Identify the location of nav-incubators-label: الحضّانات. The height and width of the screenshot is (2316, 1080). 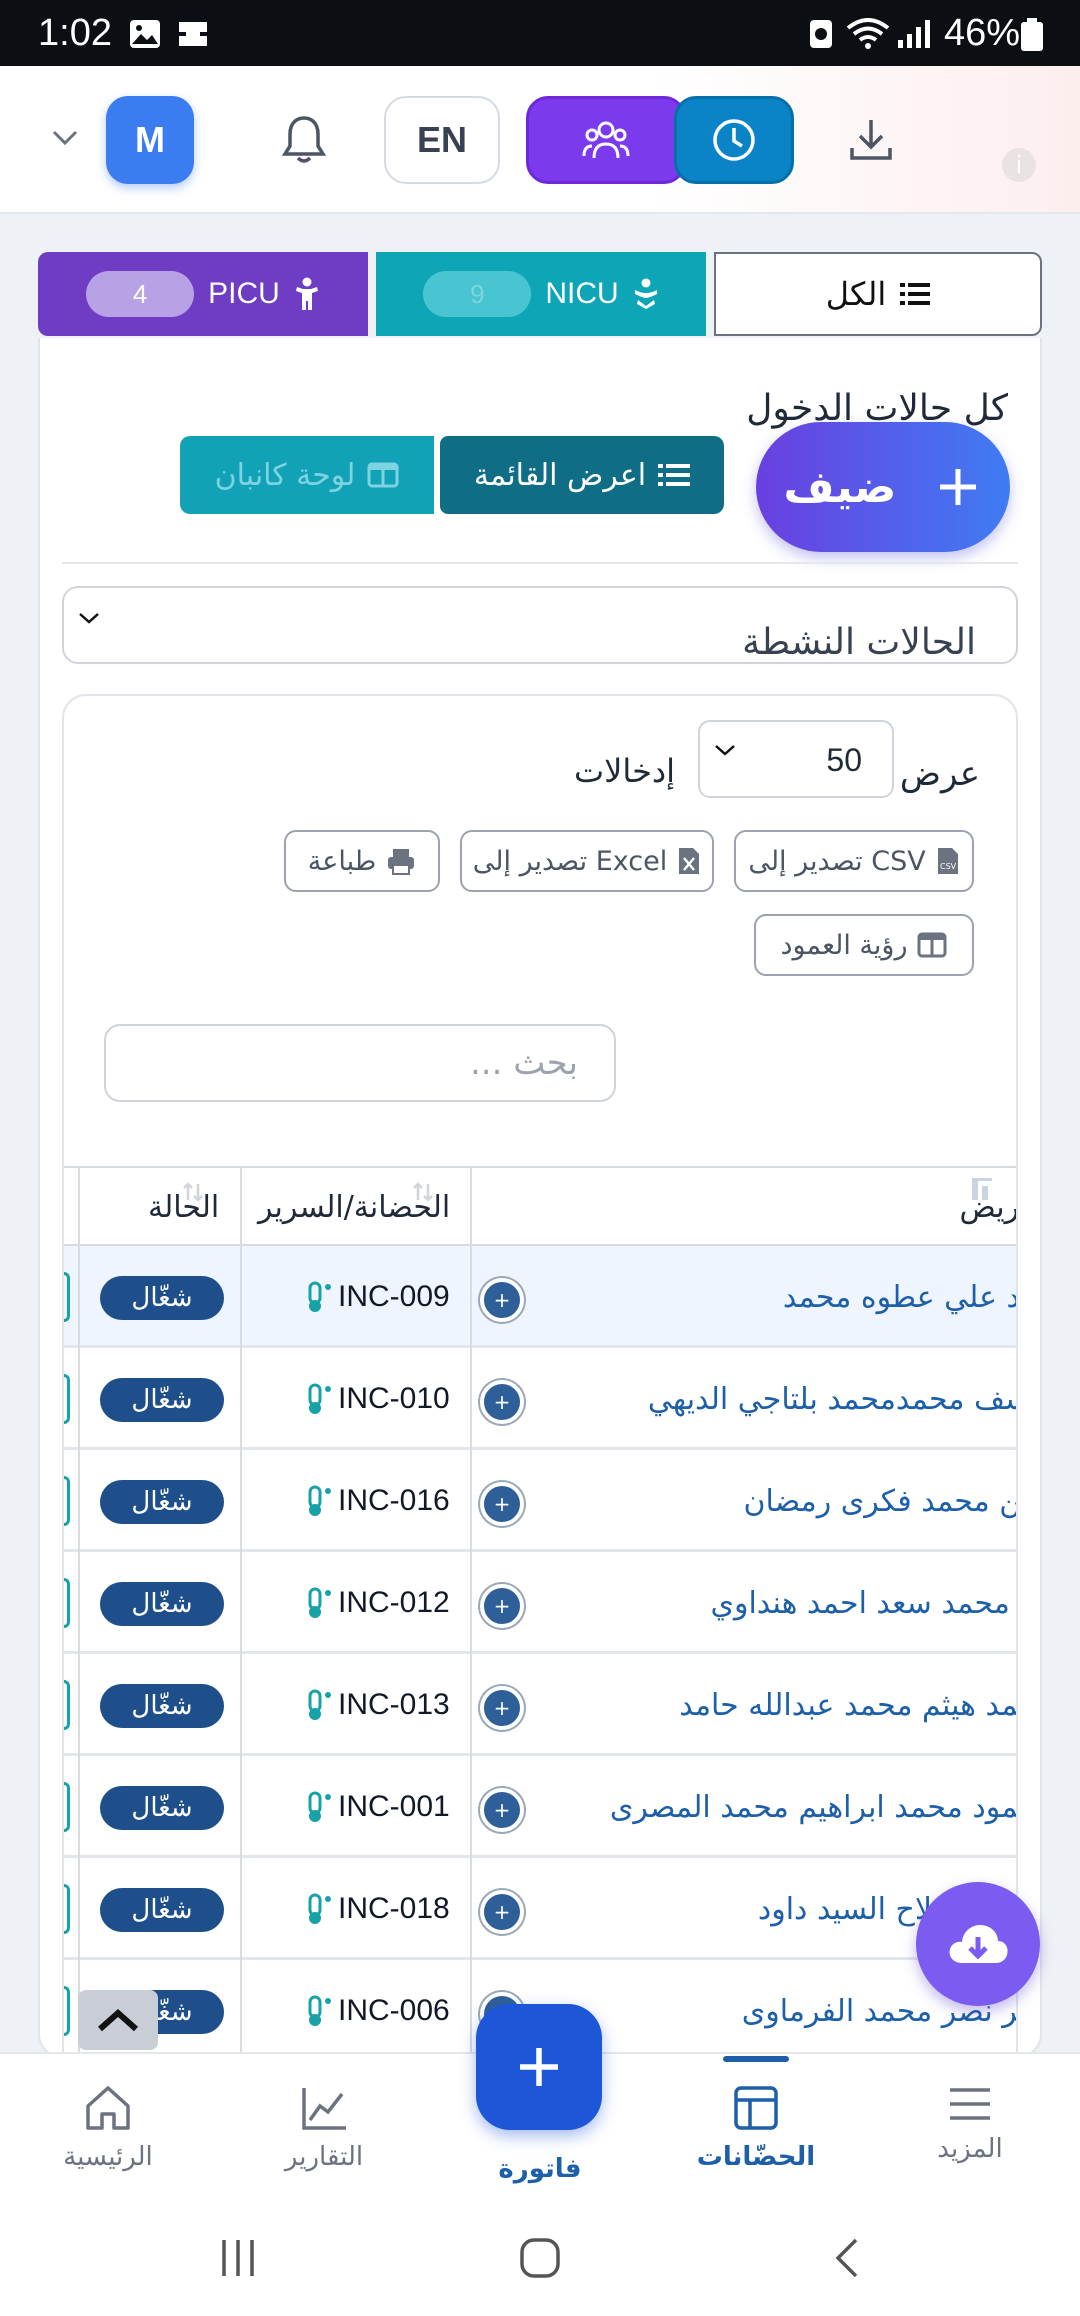
(756, 2157).